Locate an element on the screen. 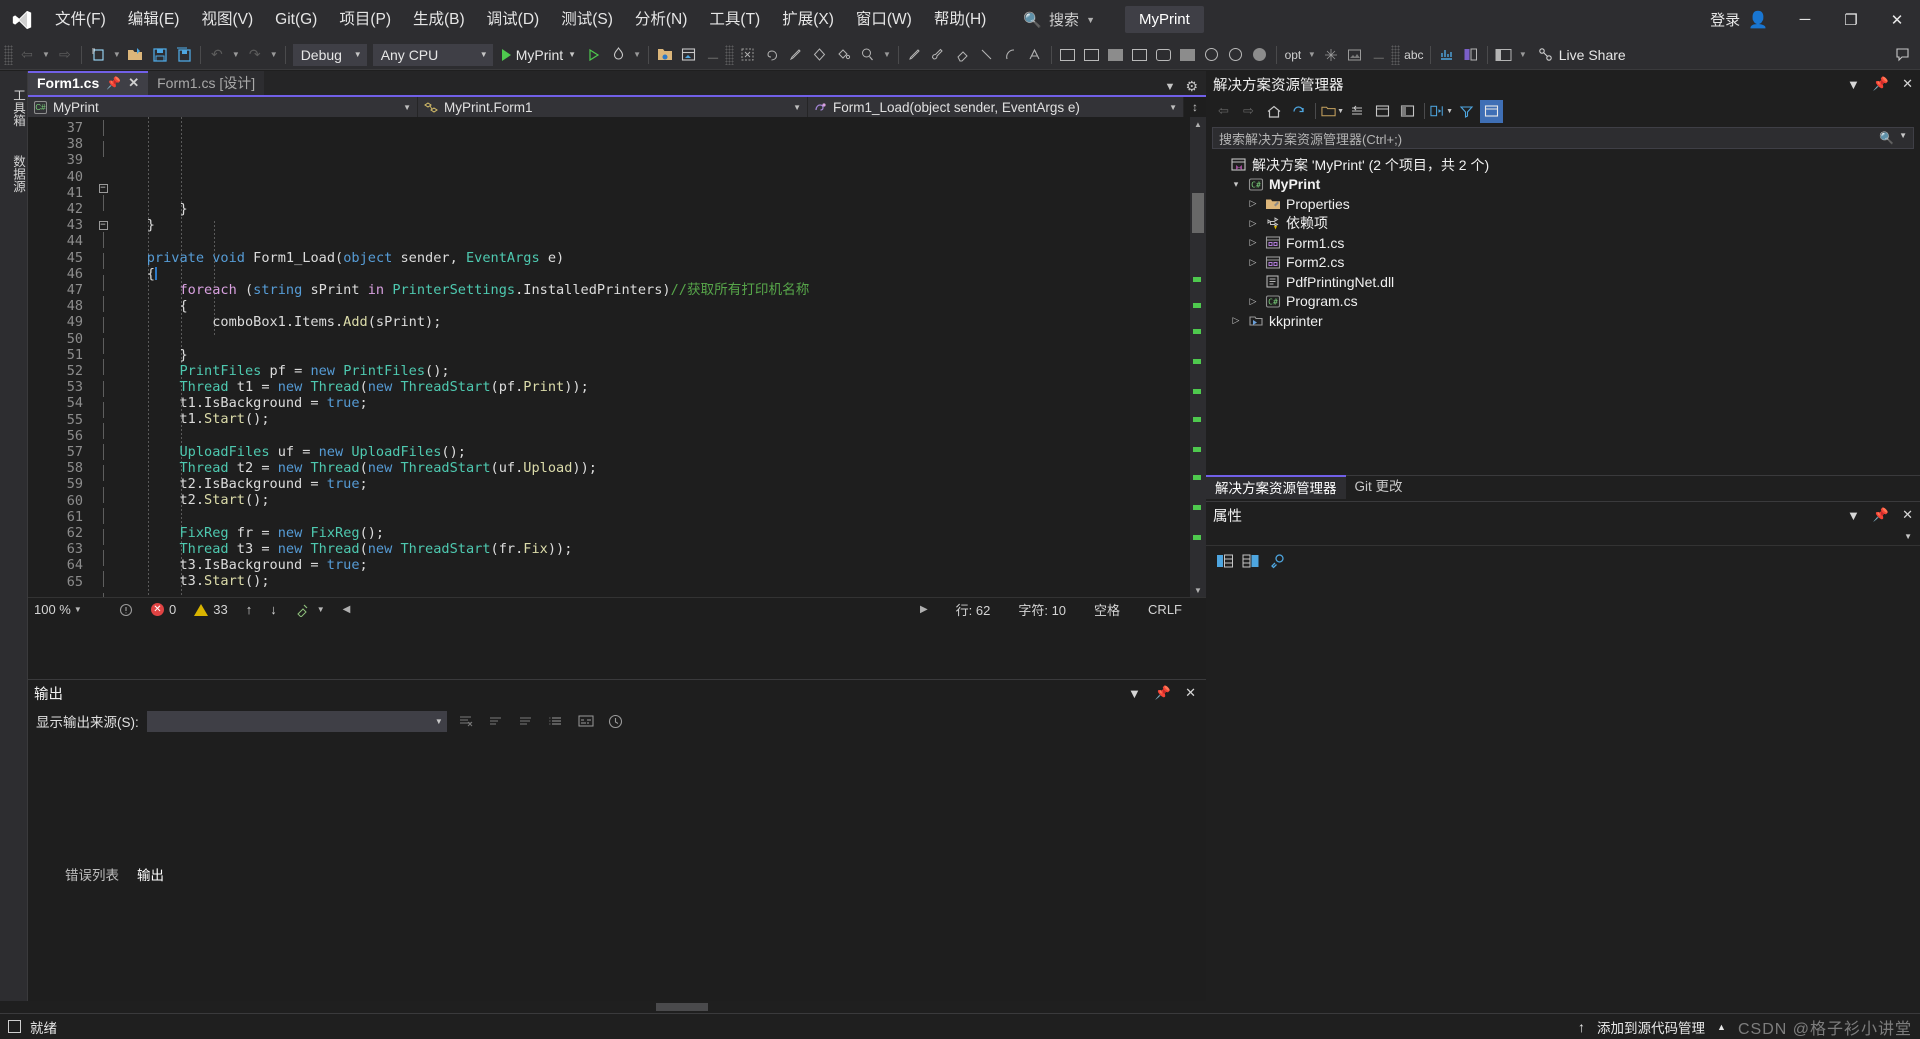 The width and height of the screenshot is (1920, 1039). split-editor-button: ↕ is located at coordinates (1195, 107).